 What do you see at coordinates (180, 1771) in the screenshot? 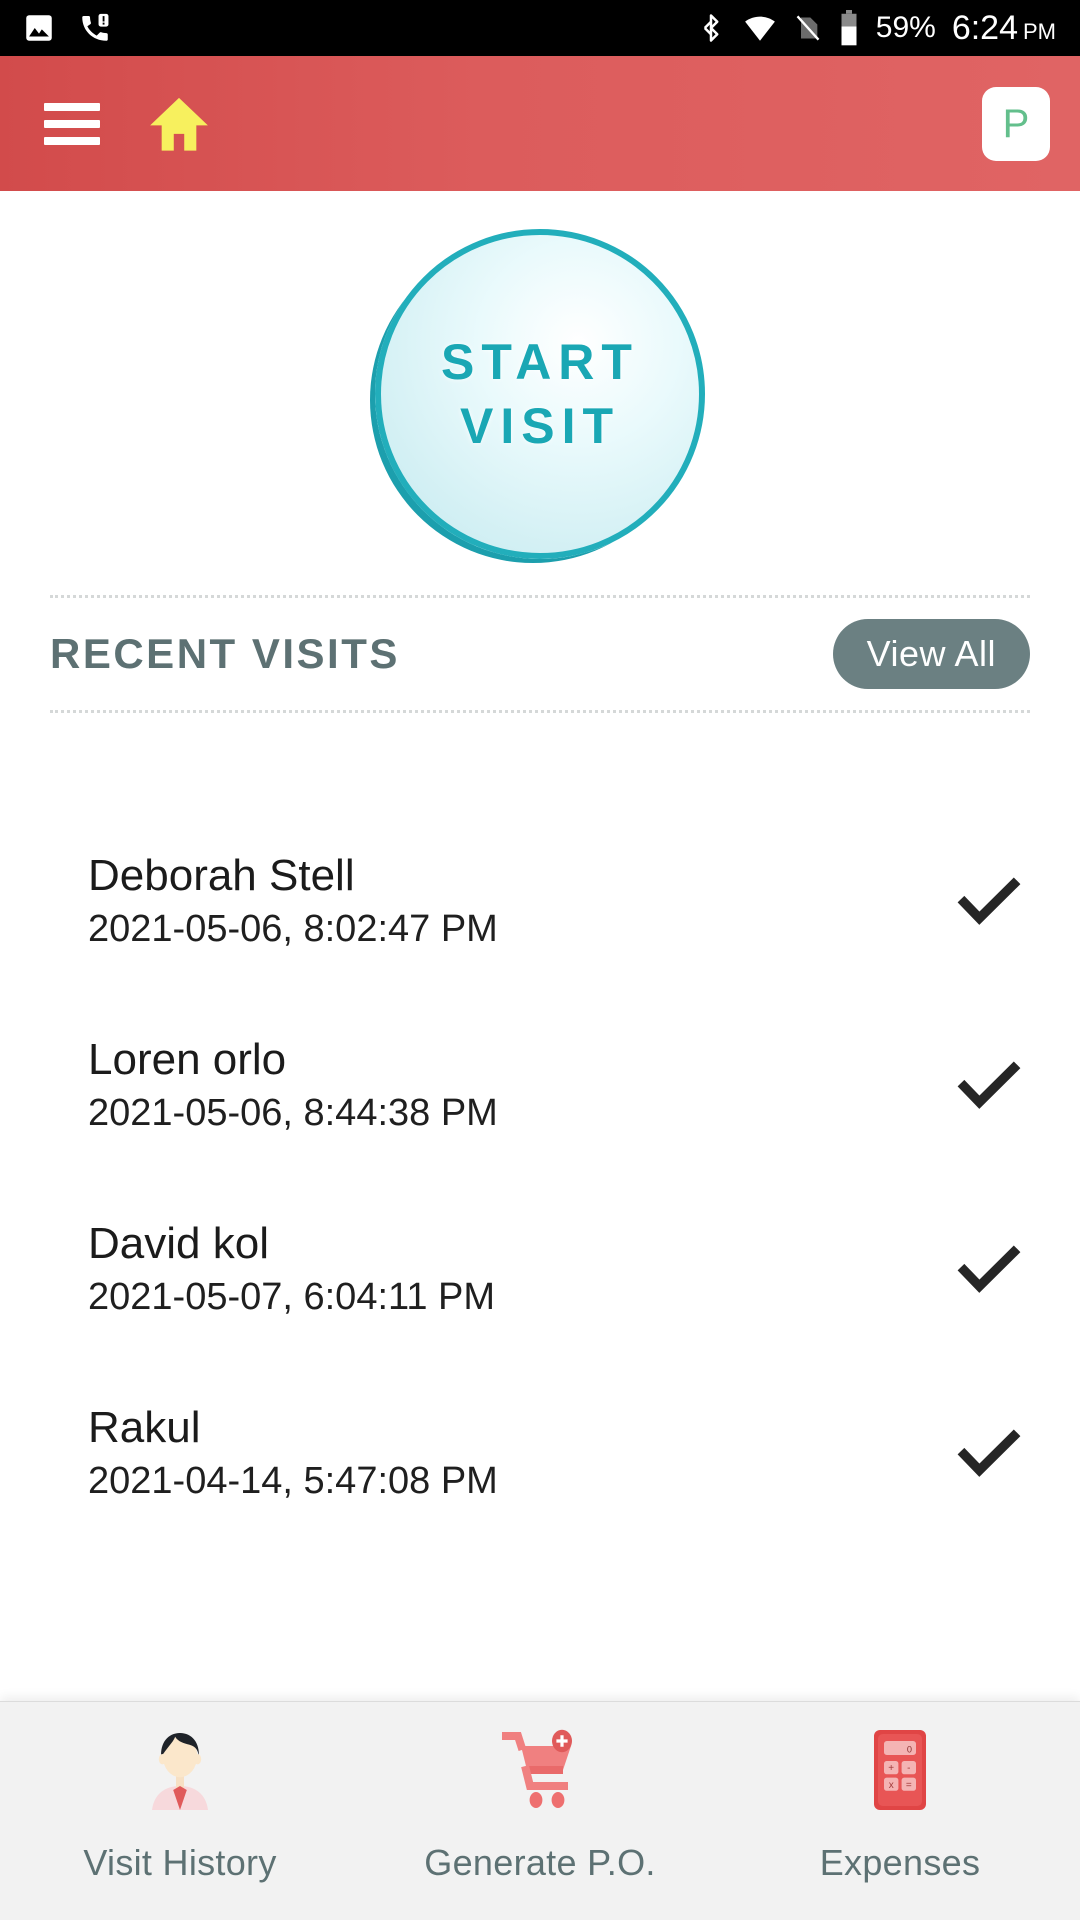
I see `person-avatar-icon` at bounding box center [180, 1771].